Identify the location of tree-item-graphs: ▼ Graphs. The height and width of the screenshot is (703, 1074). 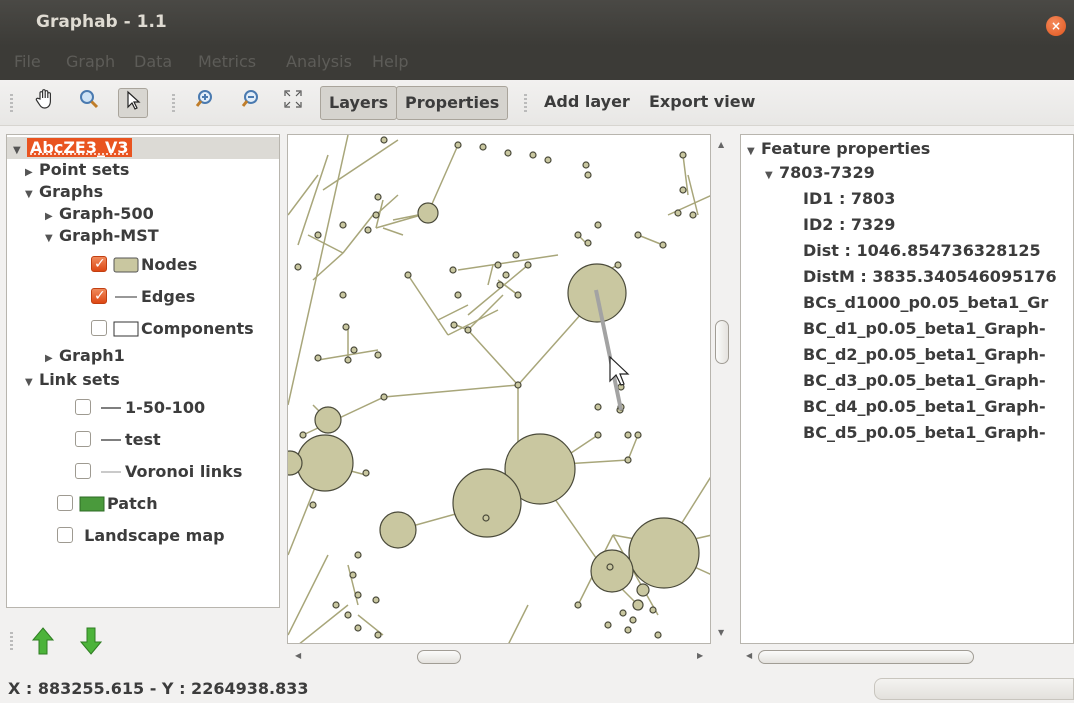
(64, 192).